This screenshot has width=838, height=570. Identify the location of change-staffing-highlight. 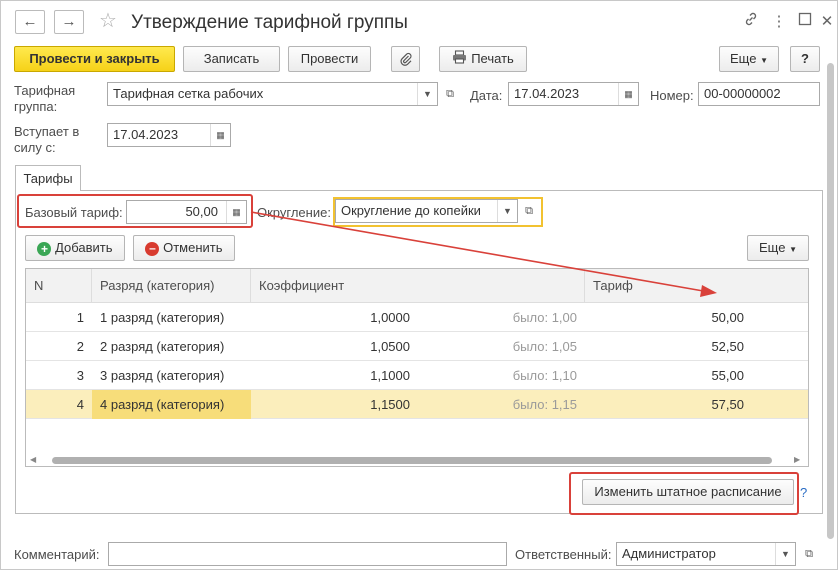
(684, 493).